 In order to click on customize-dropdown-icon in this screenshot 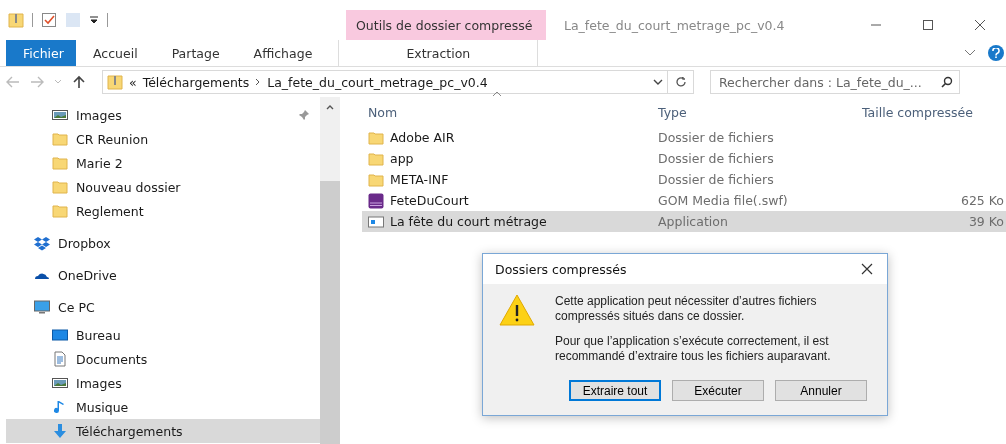, I will do `click(94, 20)`.